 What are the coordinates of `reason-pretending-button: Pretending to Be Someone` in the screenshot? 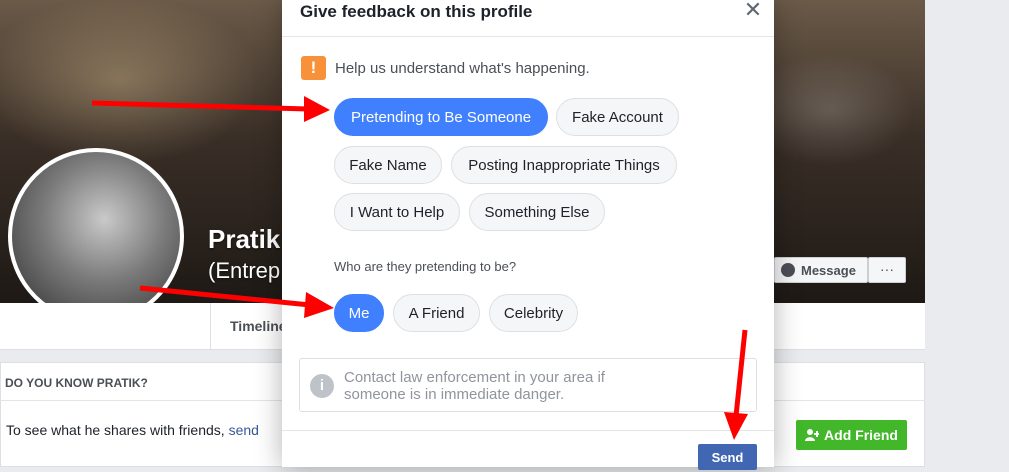 It's located at (441, 117).